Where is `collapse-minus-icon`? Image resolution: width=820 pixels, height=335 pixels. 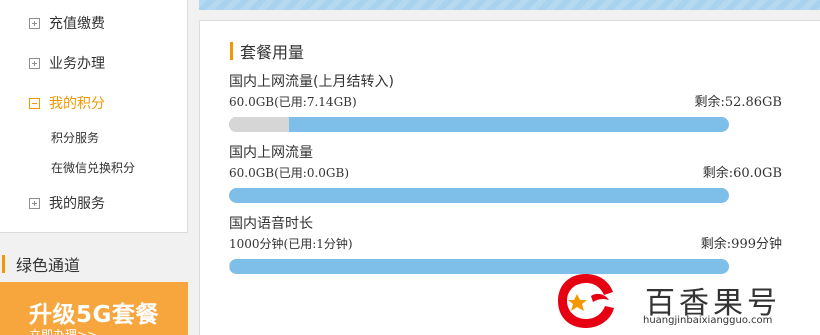 collapse-minus-icon is located at coordinates (34, 103).